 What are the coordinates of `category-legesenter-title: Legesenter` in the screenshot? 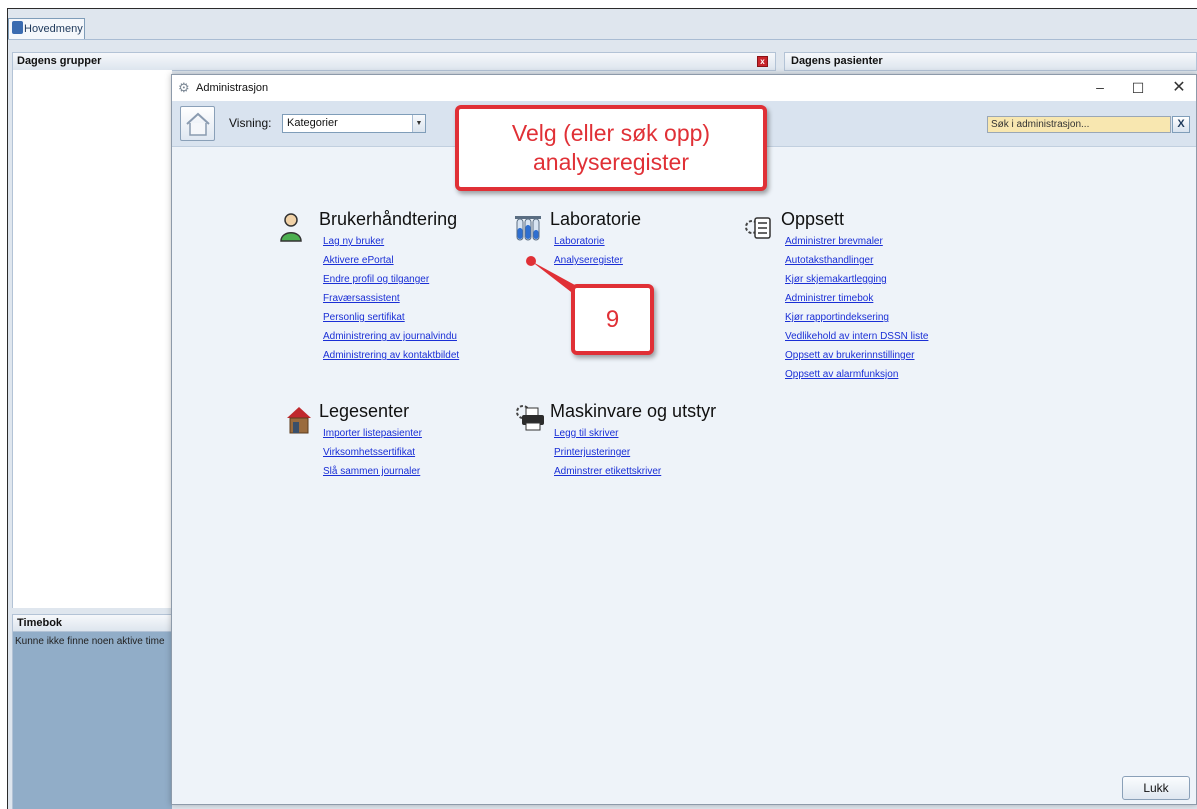 It's located at (364, 411).